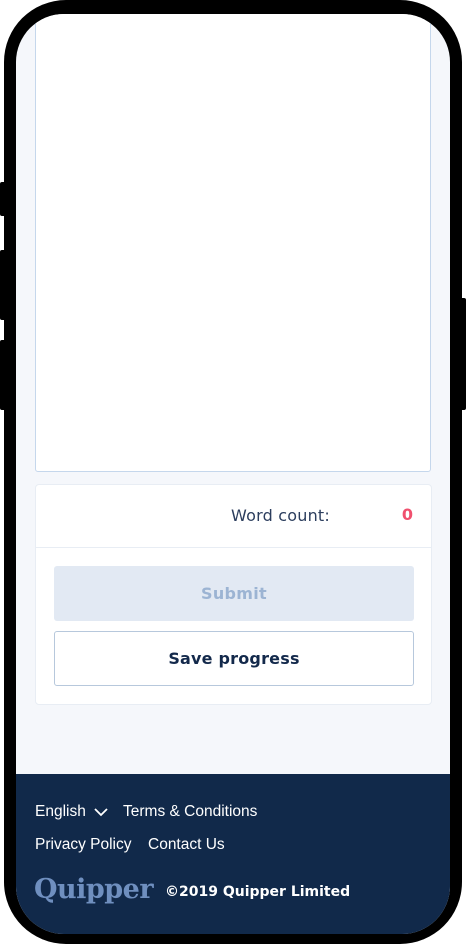  What do you see at coordinates (3, 199) in the screenshot?
I see `mute-switch` at bounding box center [3, 199].